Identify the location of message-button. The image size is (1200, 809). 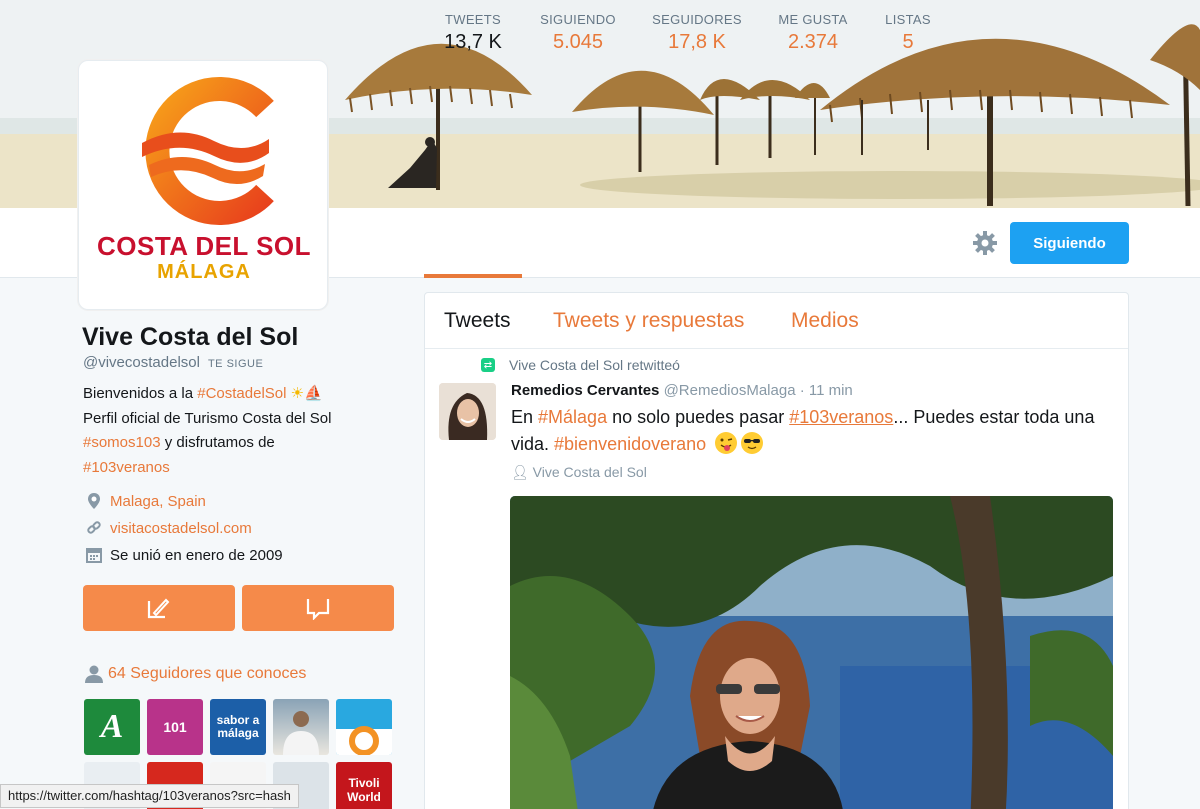
(318, 608).